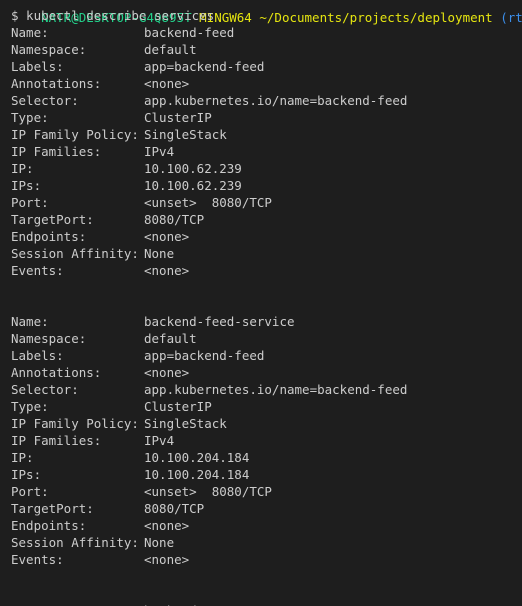  I want to click on prompt-git-branch: (rt-continüo, so click(511, 17).